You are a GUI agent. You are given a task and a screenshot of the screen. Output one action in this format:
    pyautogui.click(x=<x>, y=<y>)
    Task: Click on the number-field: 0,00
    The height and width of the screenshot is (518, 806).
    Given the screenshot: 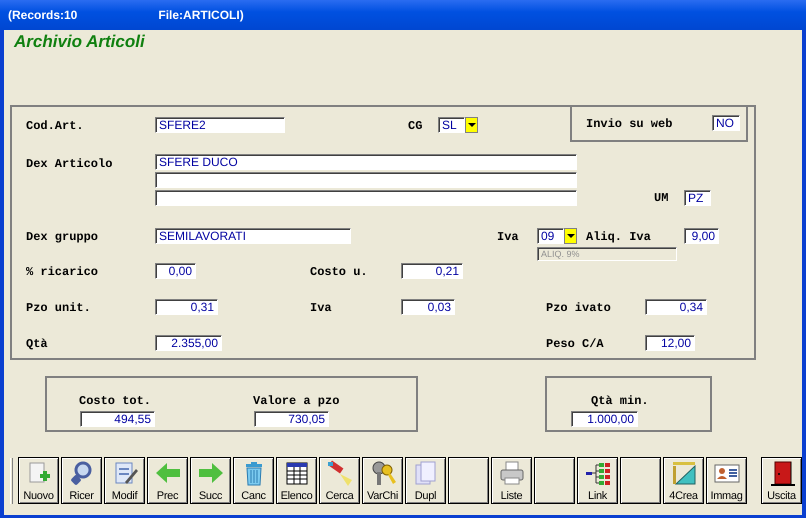 What is the action you would take?
    pyautogui.click(x=175, y=271)
    